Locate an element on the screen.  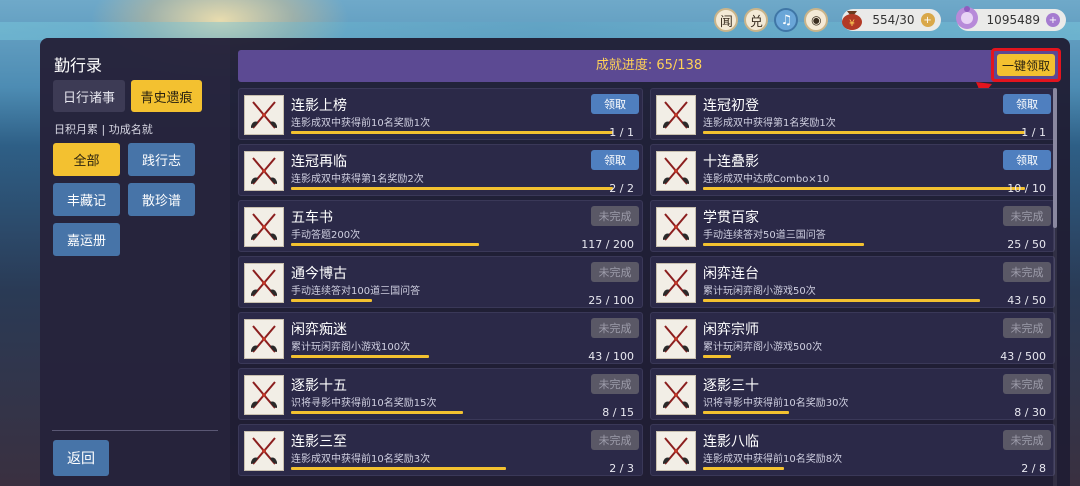
music-toggle-button: ♫ is located at coordinates (786, 20).